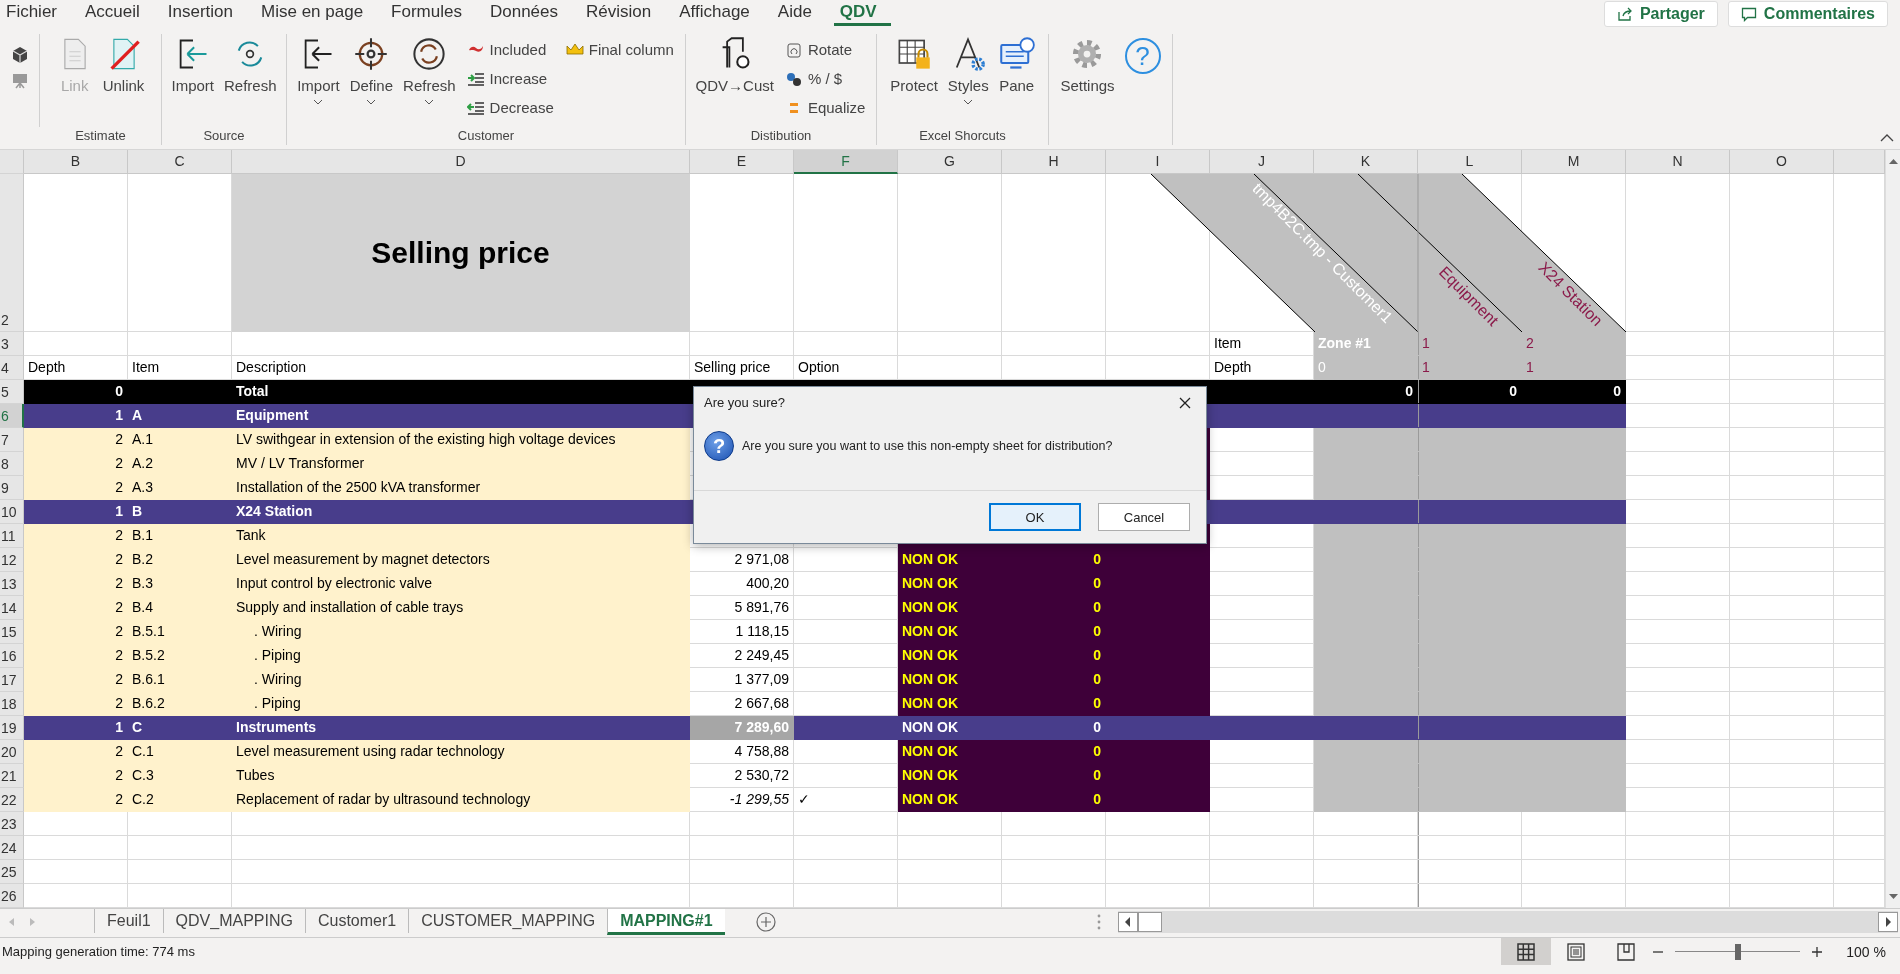  I want to click on row-header: 23, so click(12, 824).